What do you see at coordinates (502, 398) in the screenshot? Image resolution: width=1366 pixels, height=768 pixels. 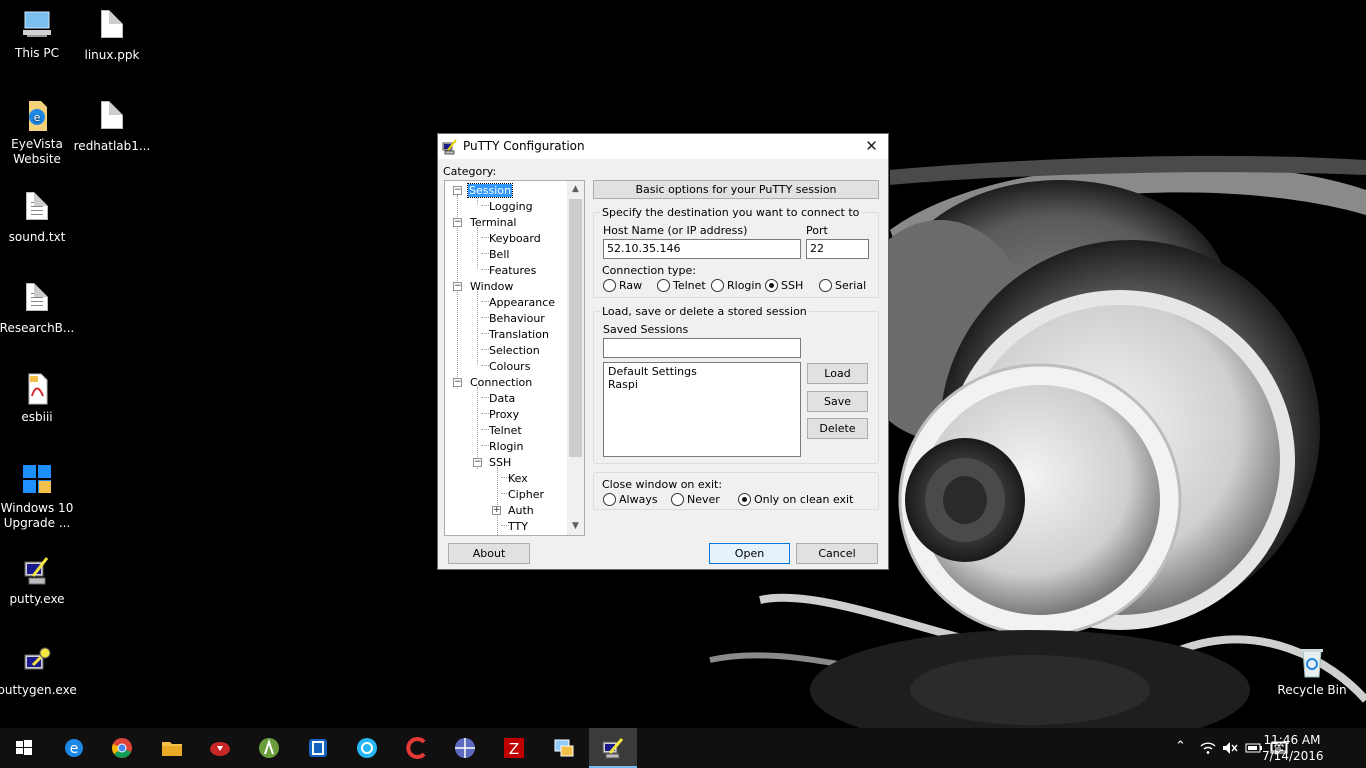 I see `tree-item-data: Data` at bounding box center [502, 398].